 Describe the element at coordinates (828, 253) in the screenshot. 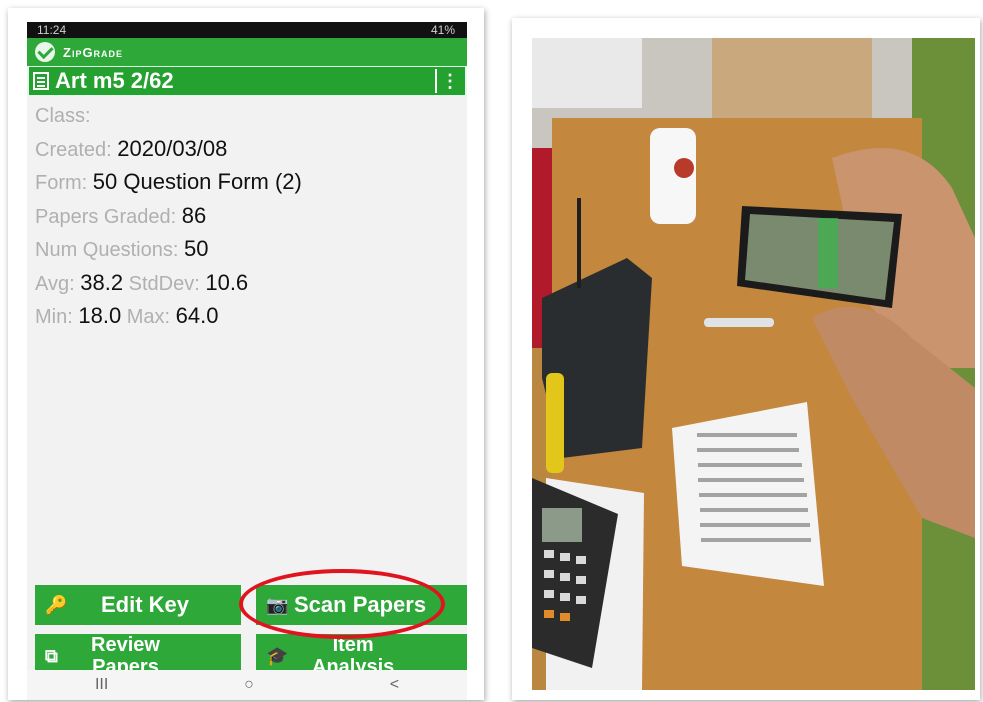

I see `phone-green-ui` at that location.